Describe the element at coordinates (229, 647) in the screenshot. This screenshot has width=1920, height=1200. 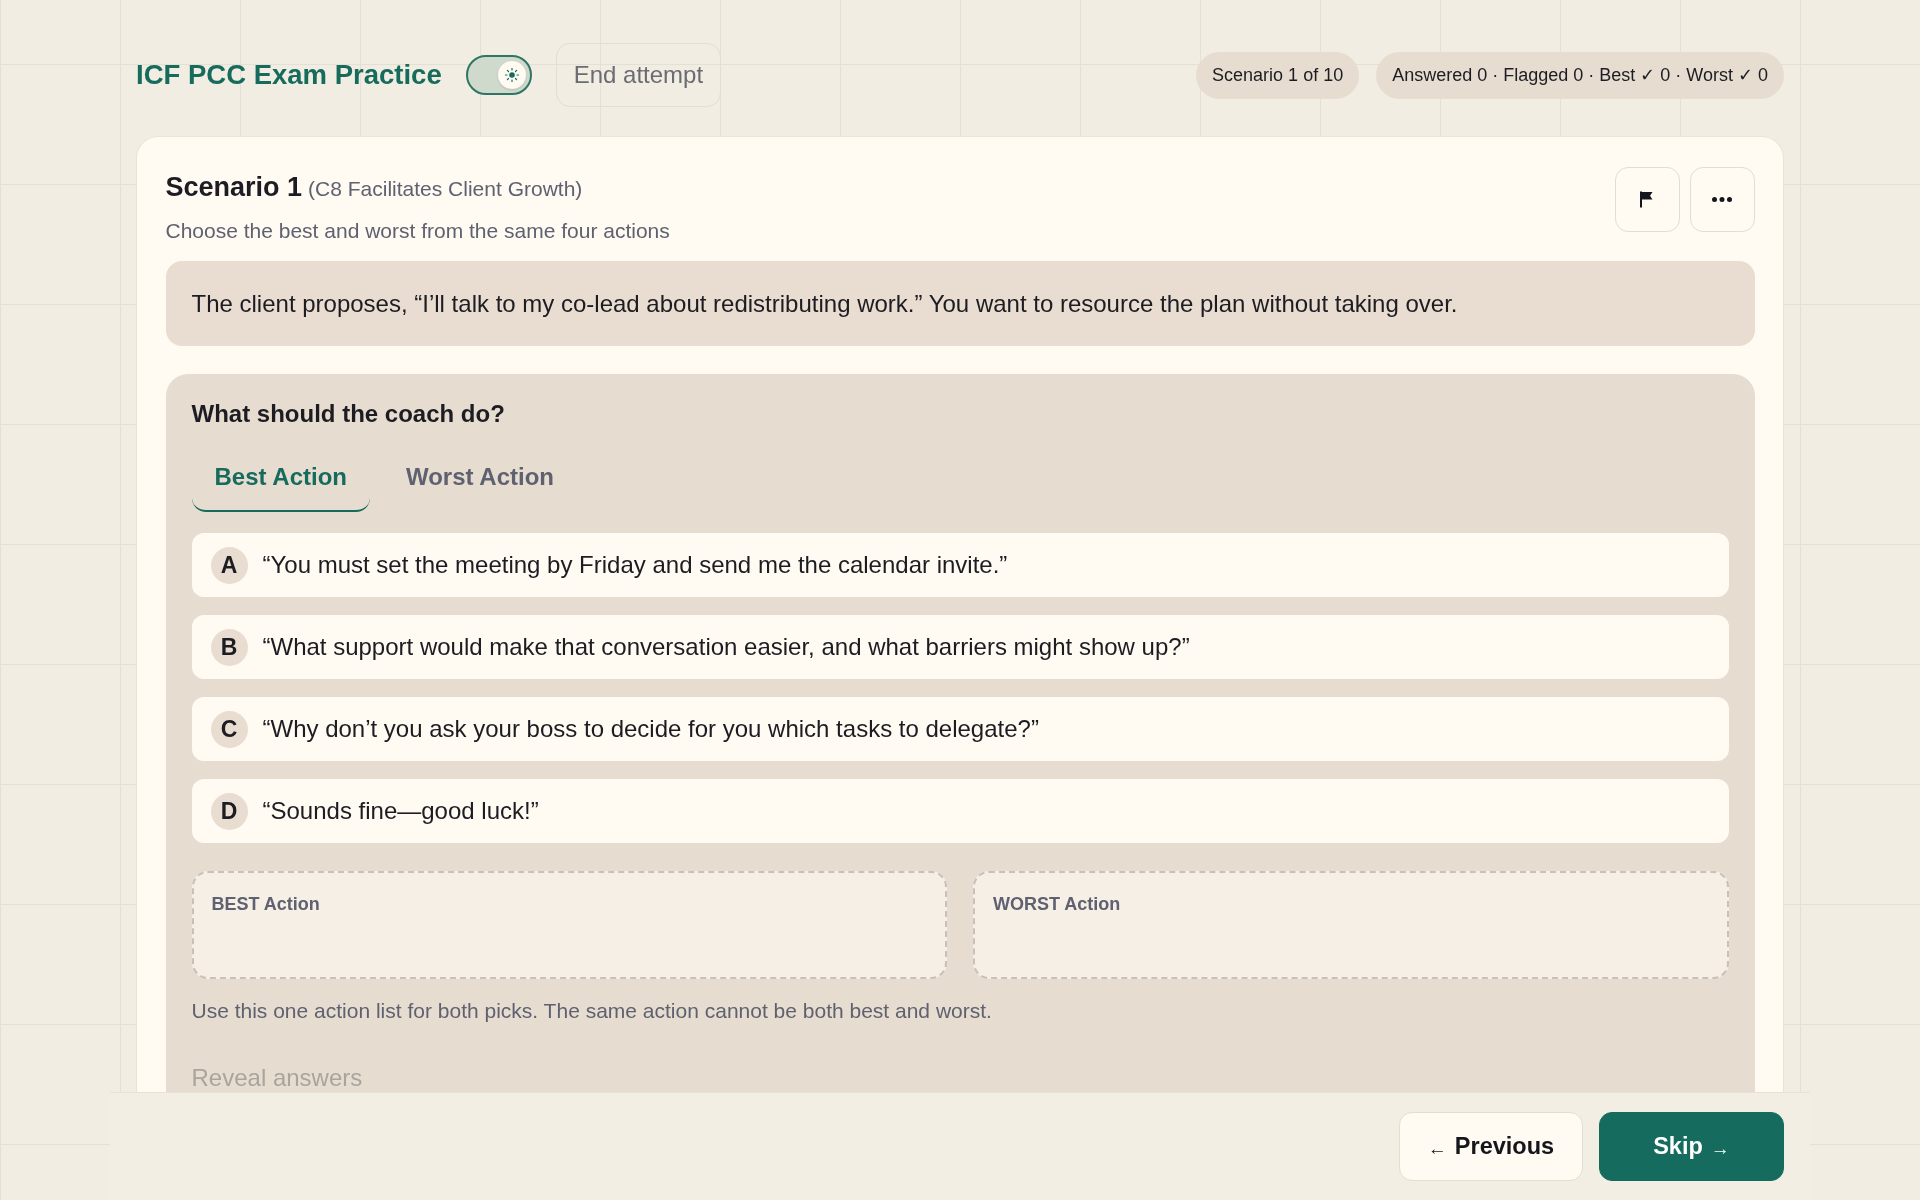
I see `option-letter: B` at that location.